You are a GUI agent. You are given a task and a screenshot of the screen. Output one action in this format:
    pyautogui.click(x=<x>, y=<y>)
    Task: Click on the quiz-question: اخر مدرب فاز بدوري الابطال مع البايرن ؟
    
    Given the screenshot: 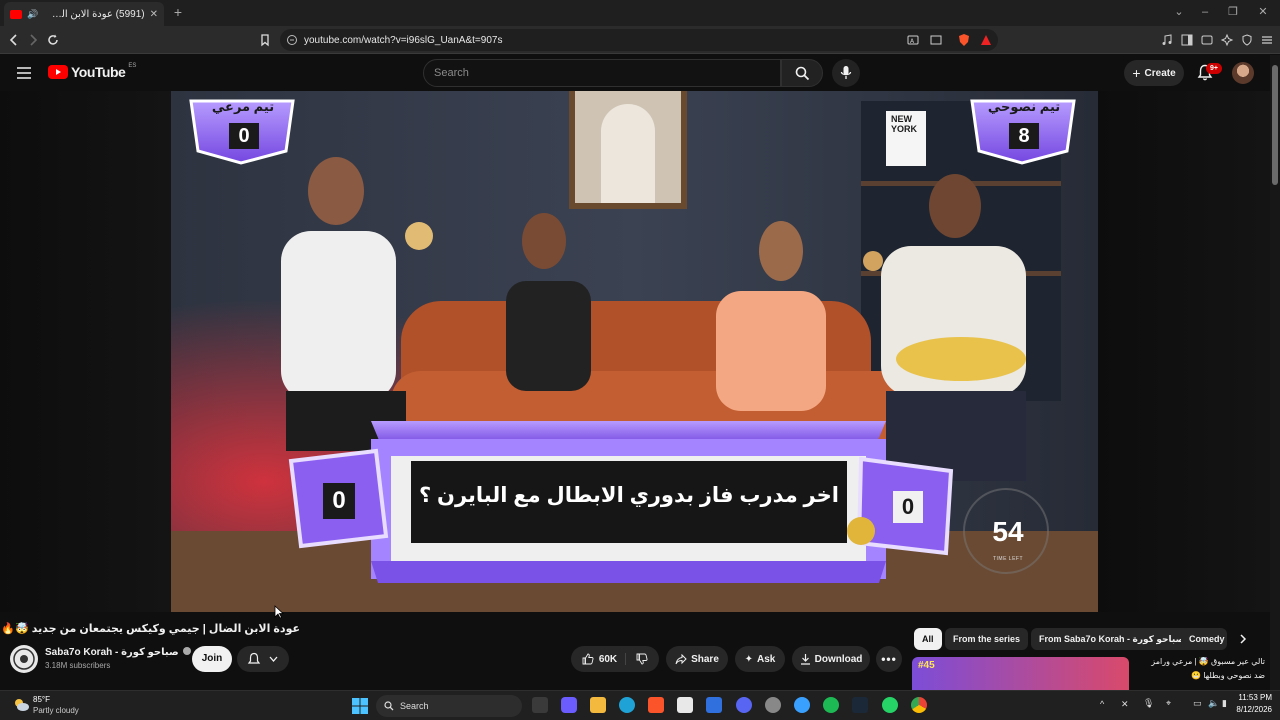 What is the action you would take?
    pyautogui.click(x=629, y=495)
    